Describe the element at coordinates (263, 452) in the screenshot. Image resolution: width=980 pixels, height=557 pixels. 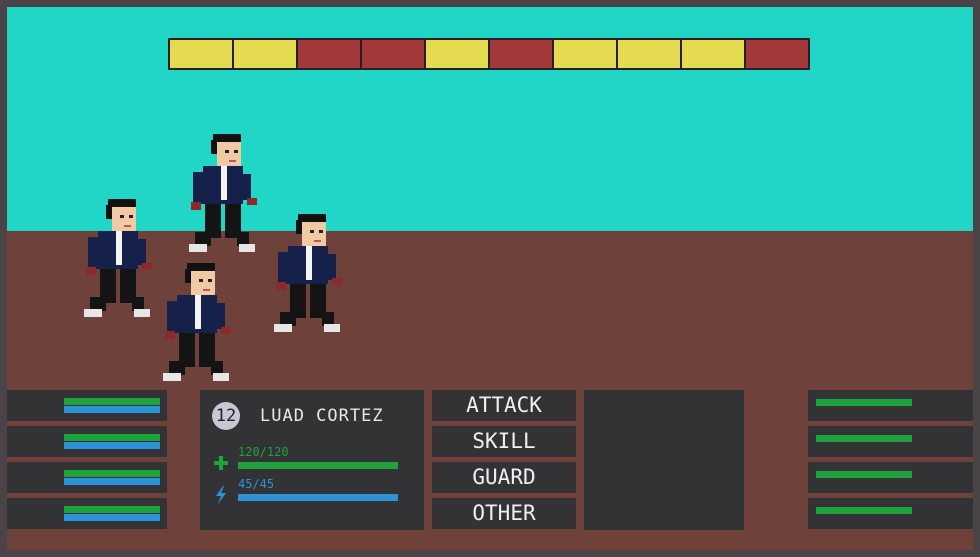
I see `hp-value: 120/120` at that location.